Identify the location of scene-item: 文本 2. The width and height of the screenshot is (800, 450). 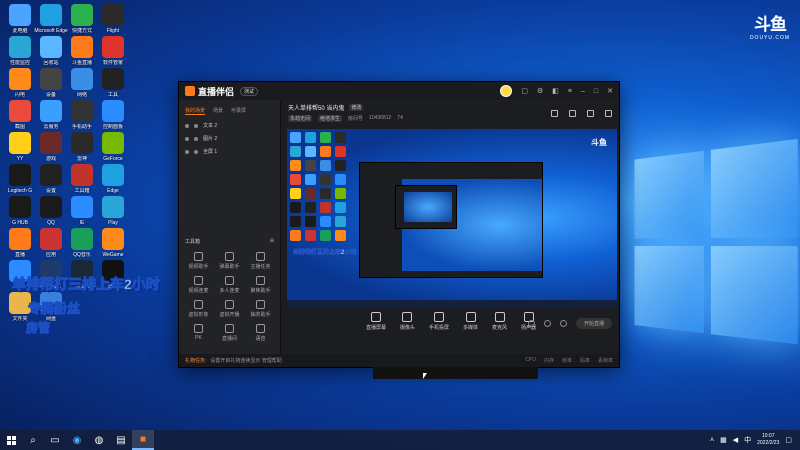
(229, 125).